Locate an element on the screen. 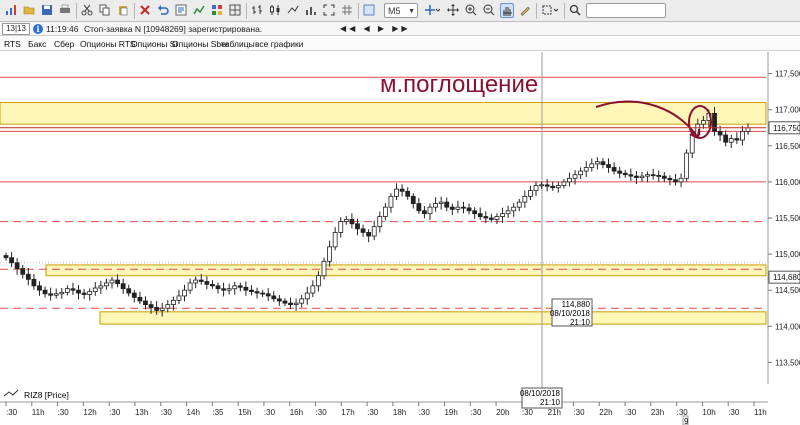 The width and height of the screenshot is (800, 425). line-chart-icon is located at coordinates (293, 10).